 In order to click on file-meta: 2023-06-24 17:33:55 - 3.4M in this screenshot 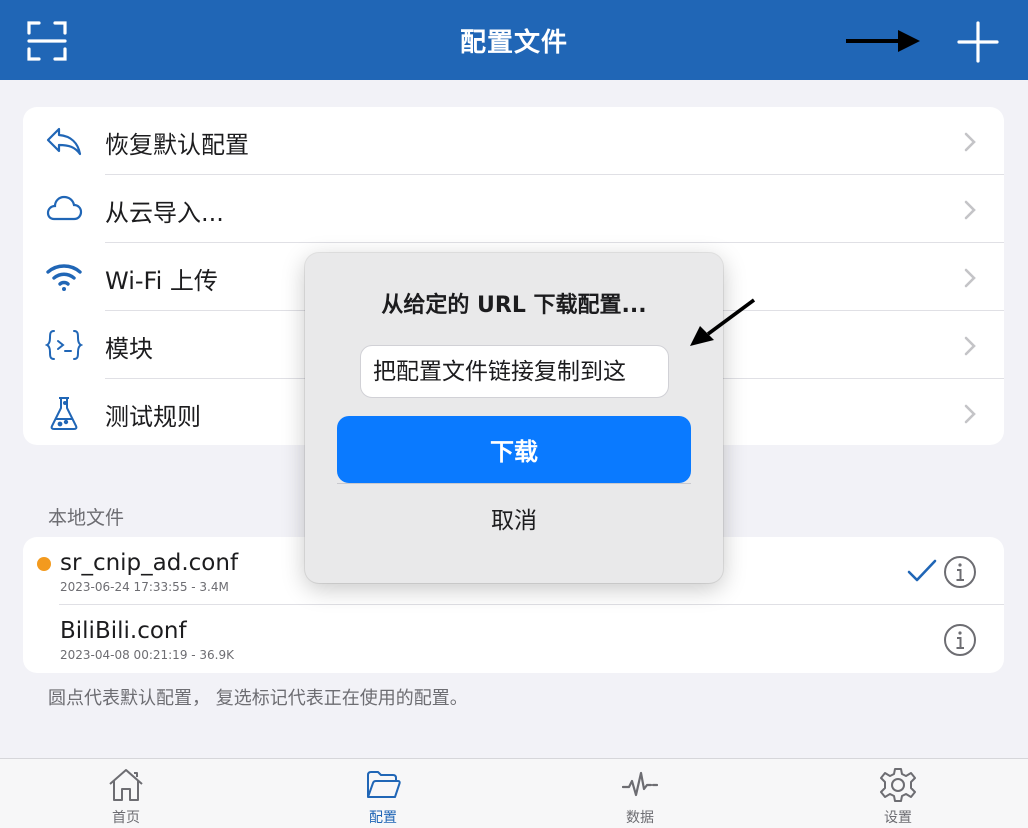, I will do `click(144, 587)`.